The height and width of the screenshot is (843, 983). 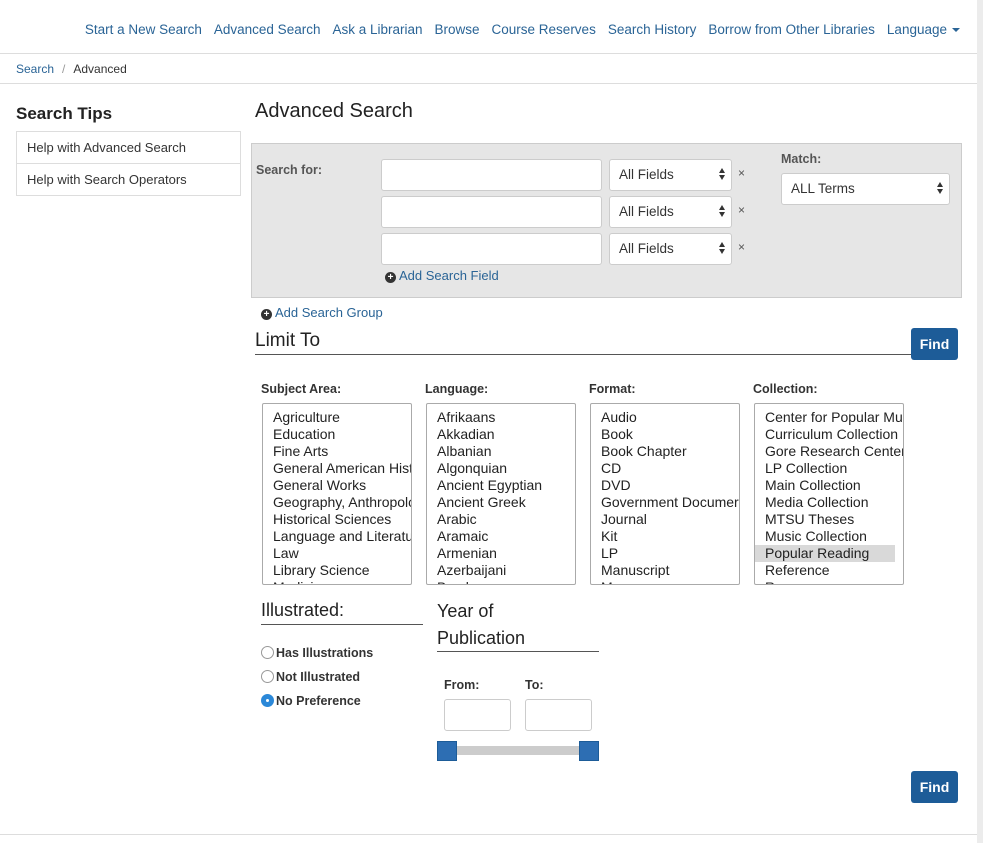 I want to click on nav-advanced-search: Advanced Search, so click(x=267, y=29).